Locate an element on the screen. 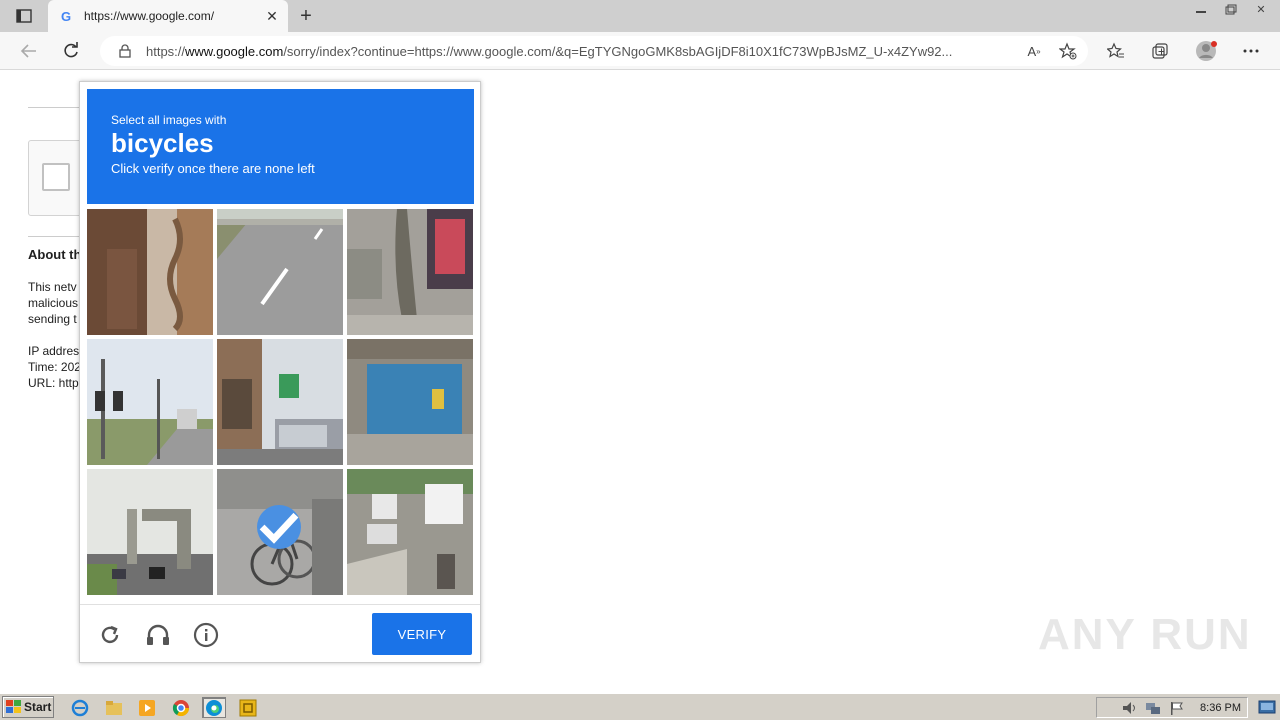 The width and height of the screenshot is (1280, 720). collections-icon is located at coordinates (1160, 51).